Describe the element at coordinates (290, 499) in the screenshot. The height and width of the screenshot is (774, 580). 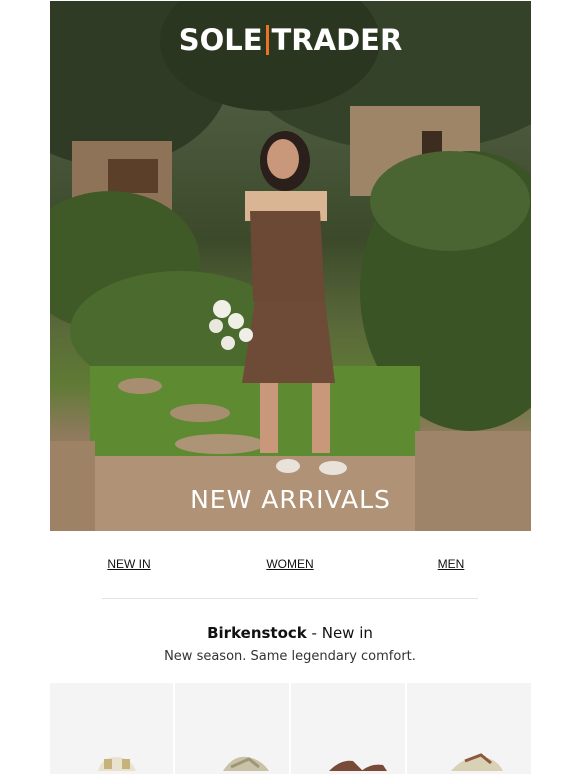
I see `hero-caption: NEW ARRIVALS` at that location.